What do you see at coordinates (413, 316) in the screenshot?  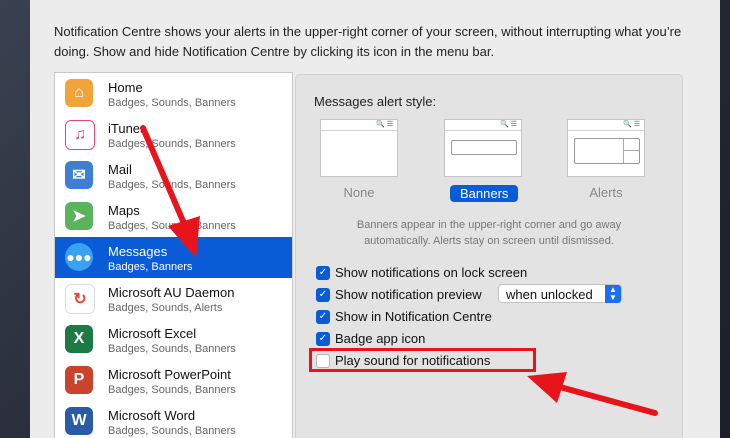 I see `option-label: Show in Notification Centre` at bounding box center [413, 316].